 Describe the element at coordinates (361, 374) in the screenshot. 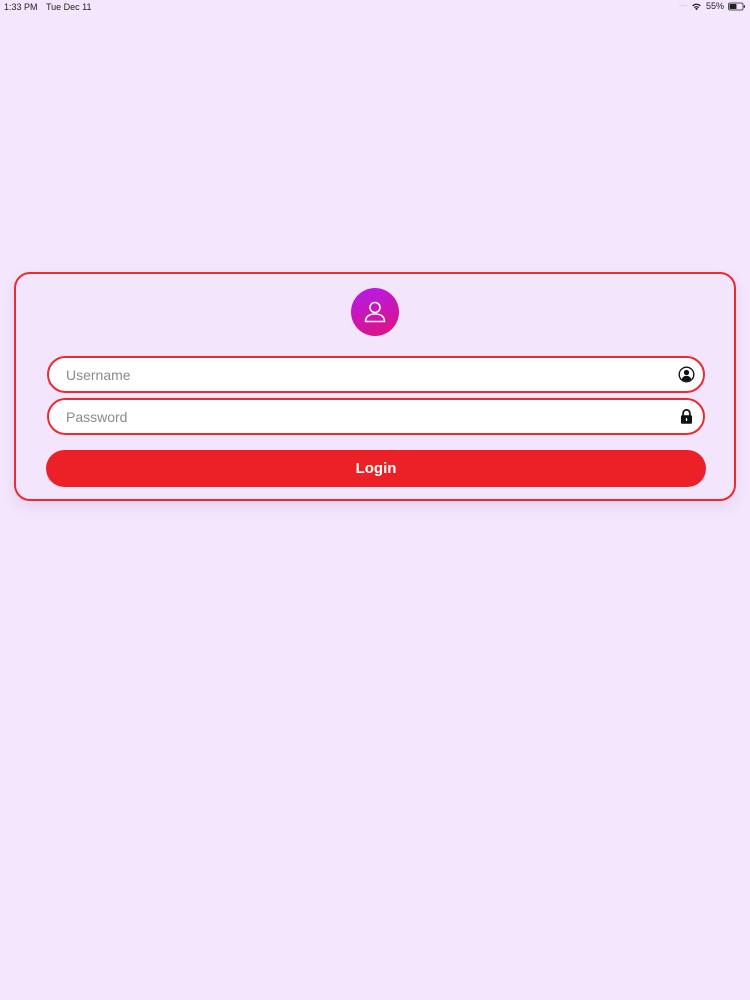

I see `username-input` at that location.